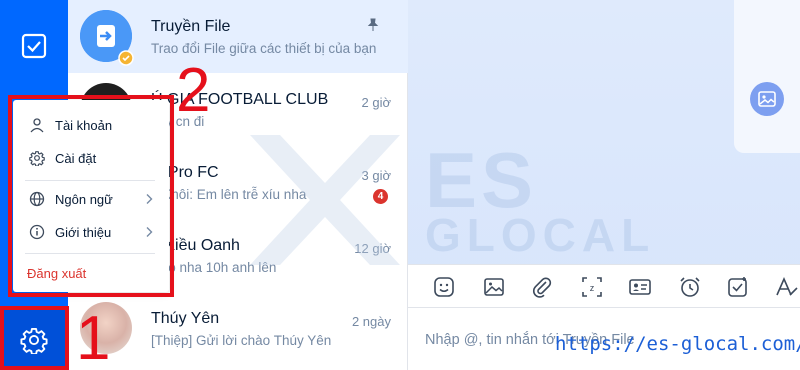 The width and height of the screenshot is (800, 370). Describe the element at coordinates (325, 200) in the screenshot. I see `watermark-logo` at that location.